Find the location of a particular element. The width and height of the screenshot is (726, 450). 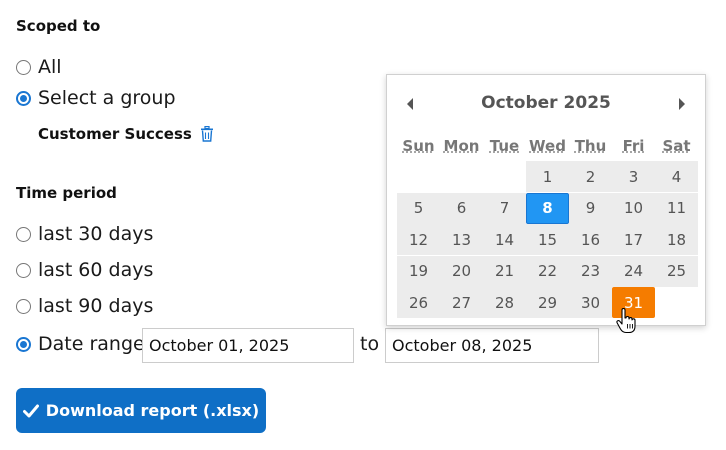

calendar-month: October is located at coordinates (519, 103).